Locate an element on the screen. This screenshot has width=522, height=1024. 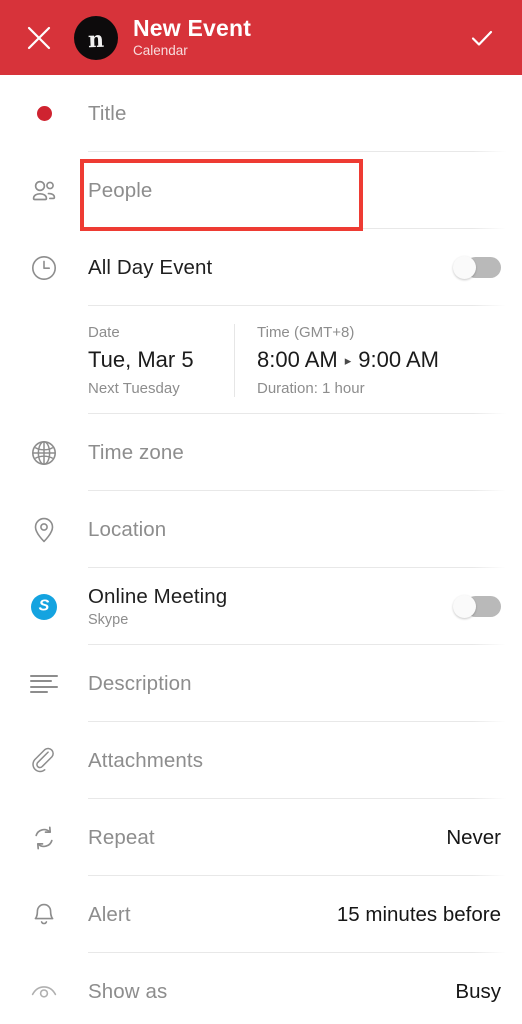
people-icon-cell is located at coordinates (44, 190).